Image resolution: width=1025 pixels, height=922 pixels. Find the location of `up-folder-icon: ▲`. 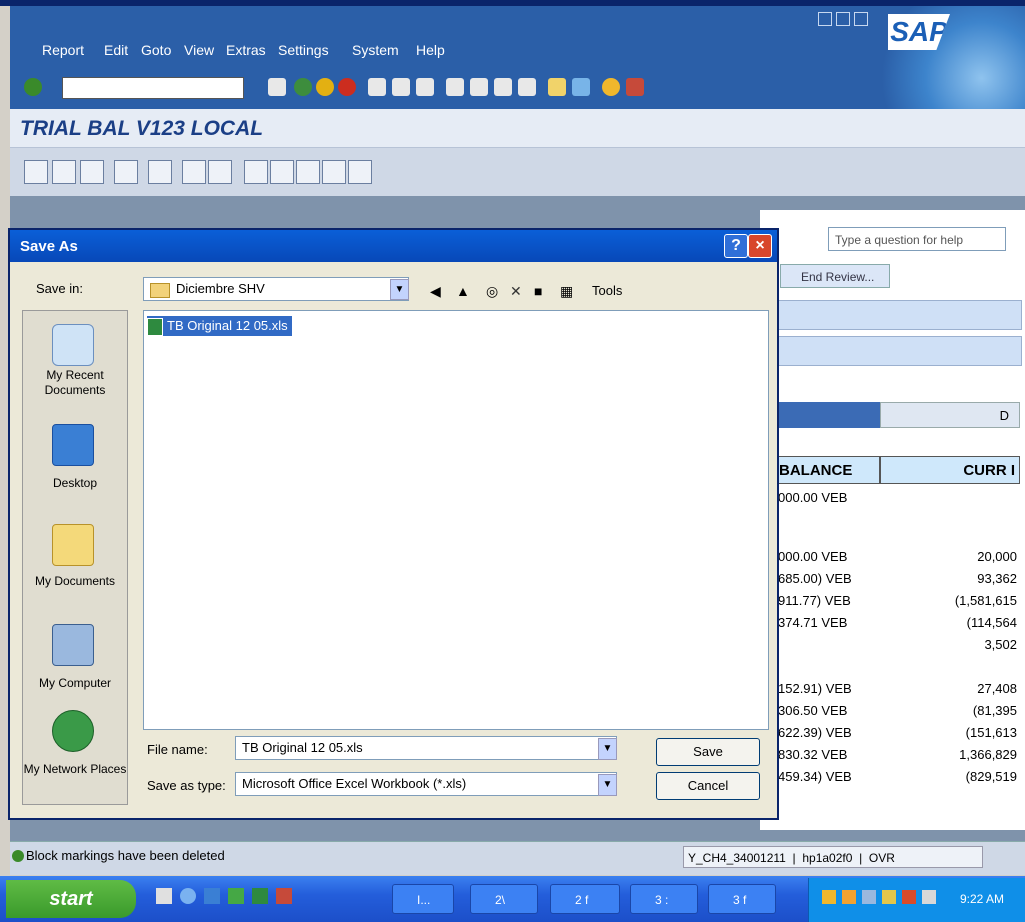

up-folder-icon: ▲ is located at coordinates (463, 291).